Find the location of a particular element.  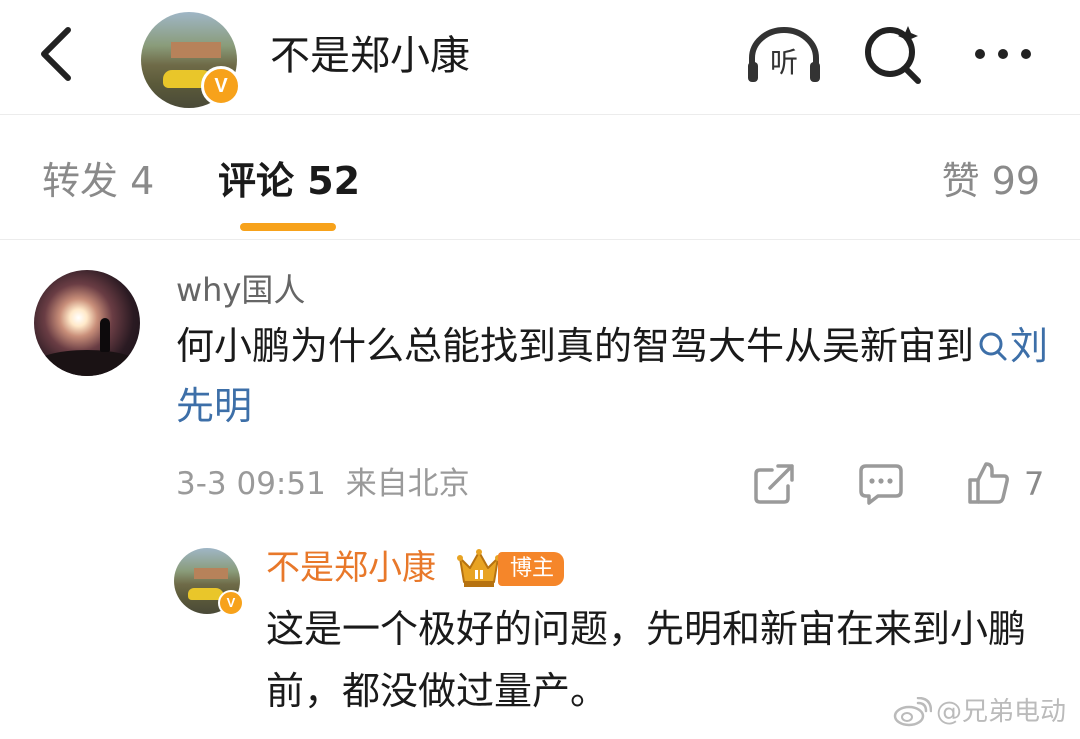

like-icon is located at coordinates (988, 483).